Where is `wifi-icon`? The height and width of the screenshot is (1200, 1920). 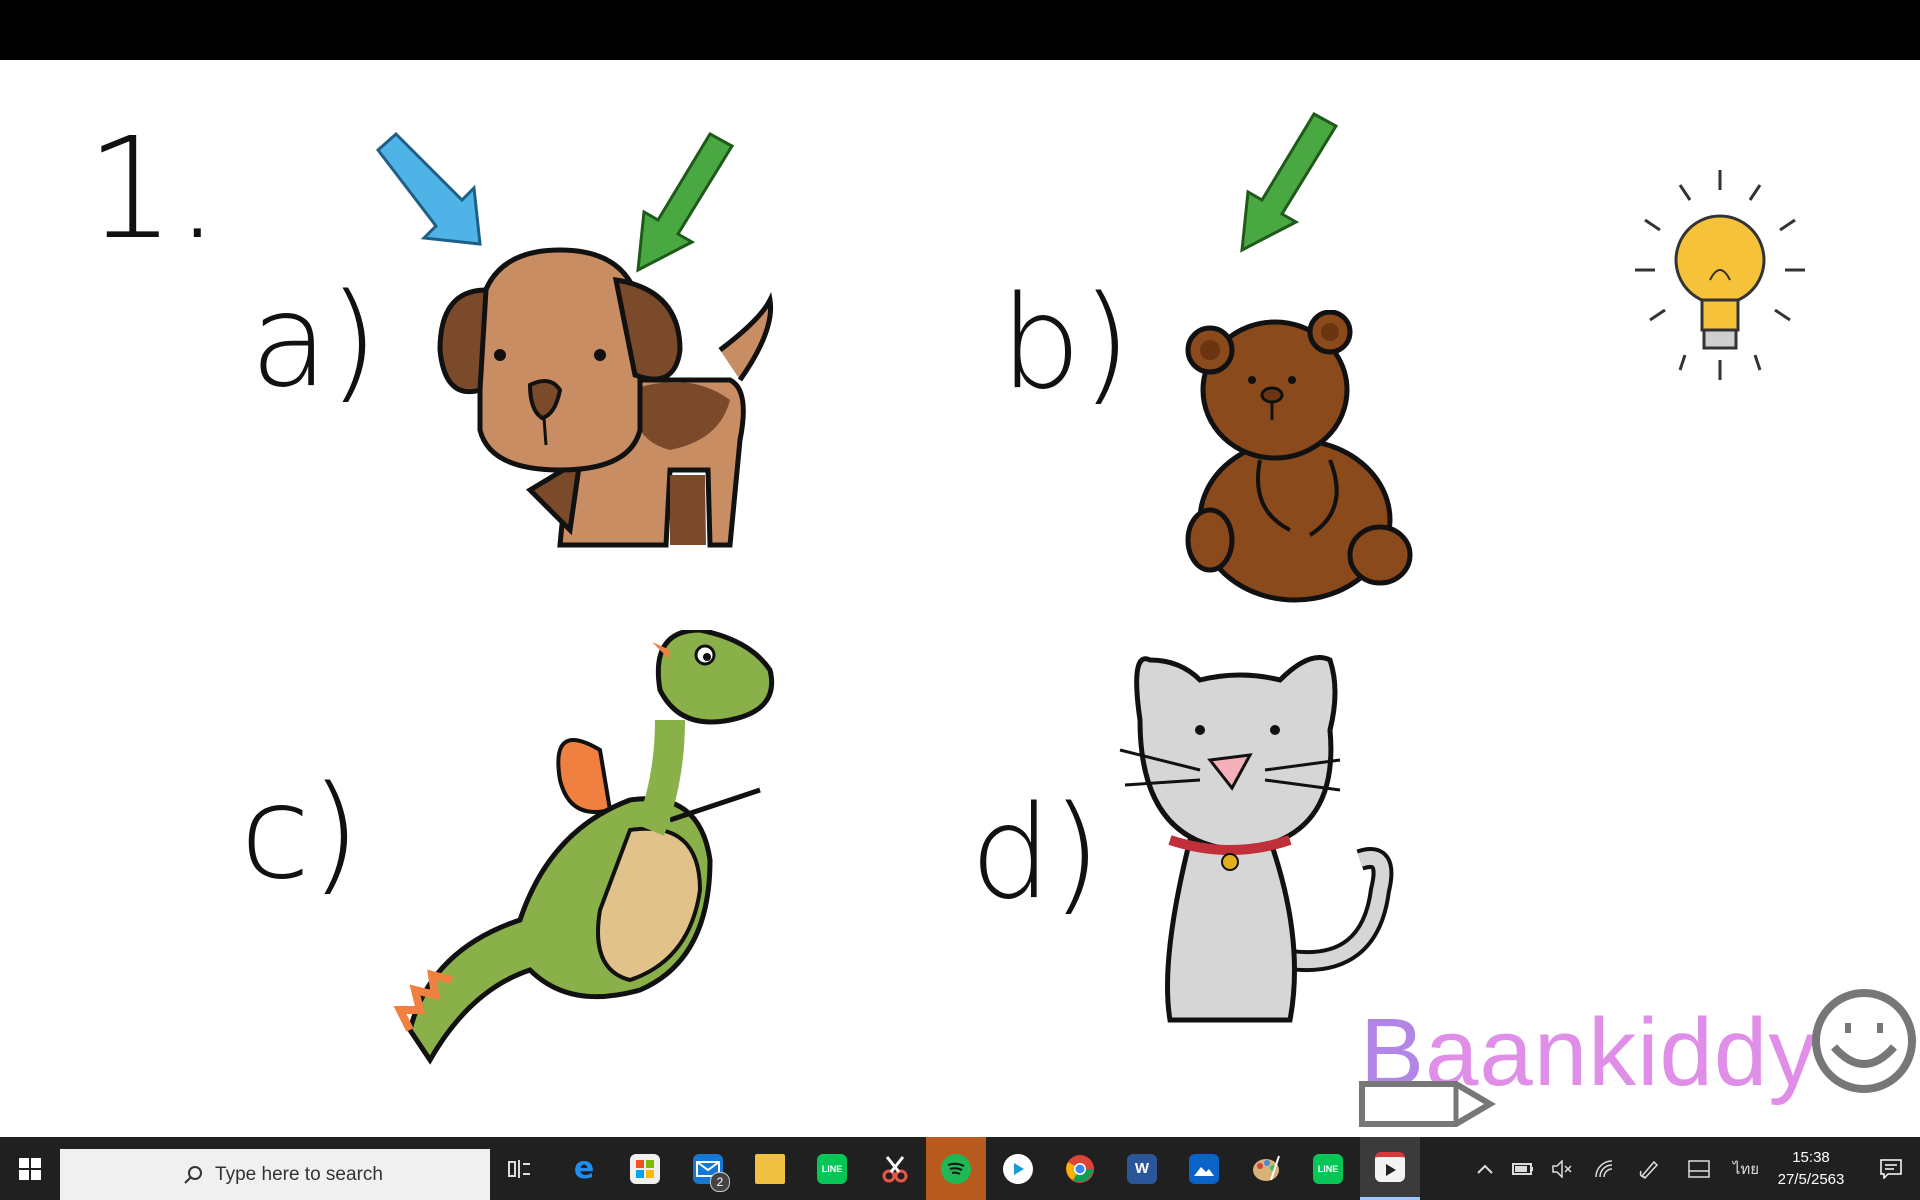
wifi-icon is located at coordinates (1604, 1168).